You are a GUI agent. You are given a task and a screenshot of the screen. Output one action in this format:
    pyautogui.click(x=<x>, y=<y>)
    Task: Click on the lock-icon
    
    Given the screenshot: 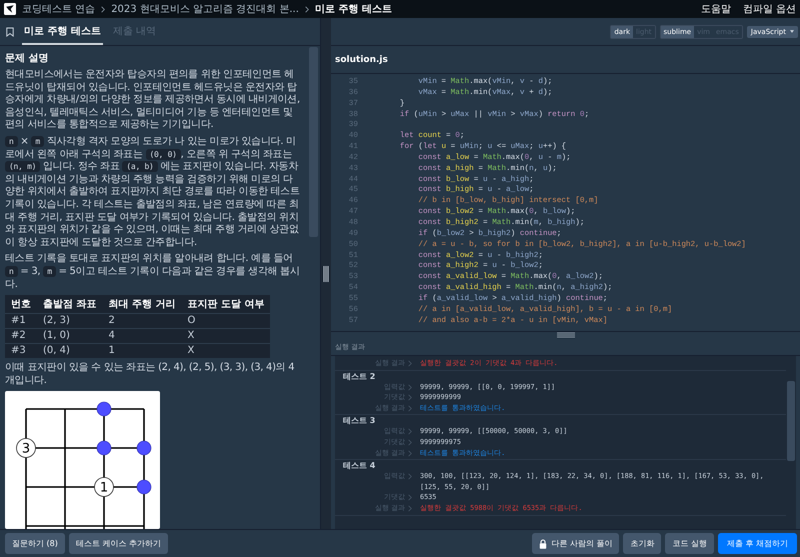 What is the action you would take?
    pyautogui.click(x=543, y=543)
    